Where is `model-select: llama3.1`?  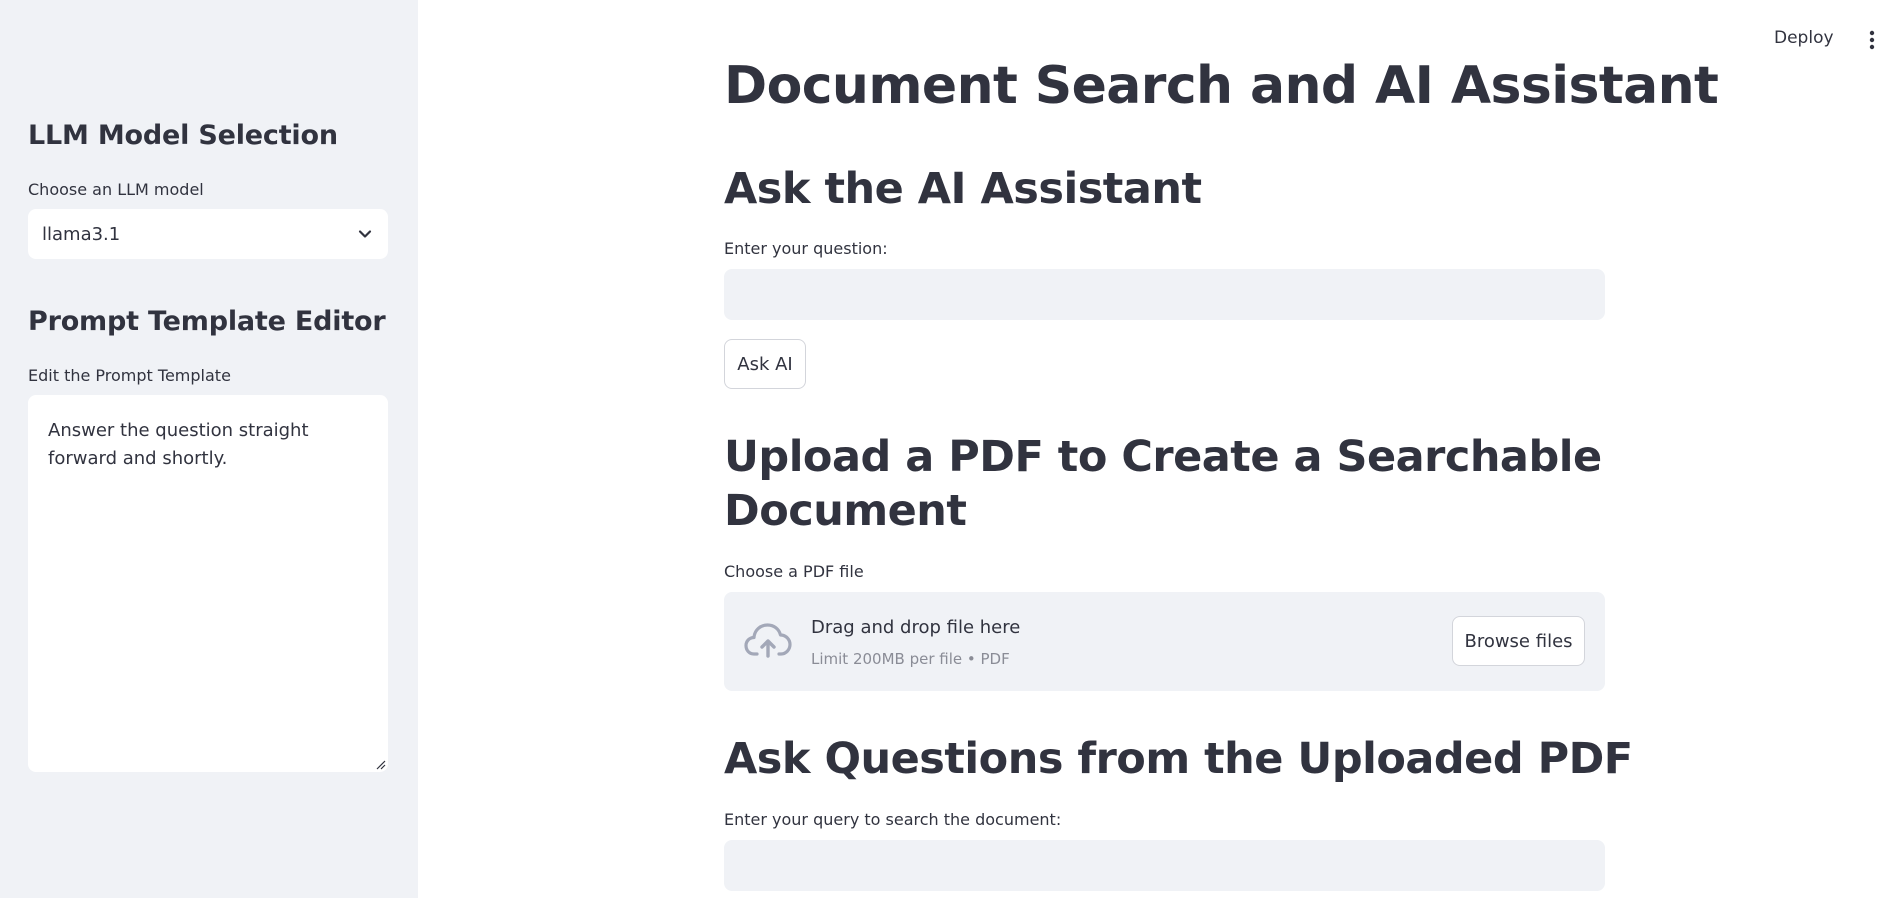
model-select: llama3.1 is located at coordinates (208, 234).